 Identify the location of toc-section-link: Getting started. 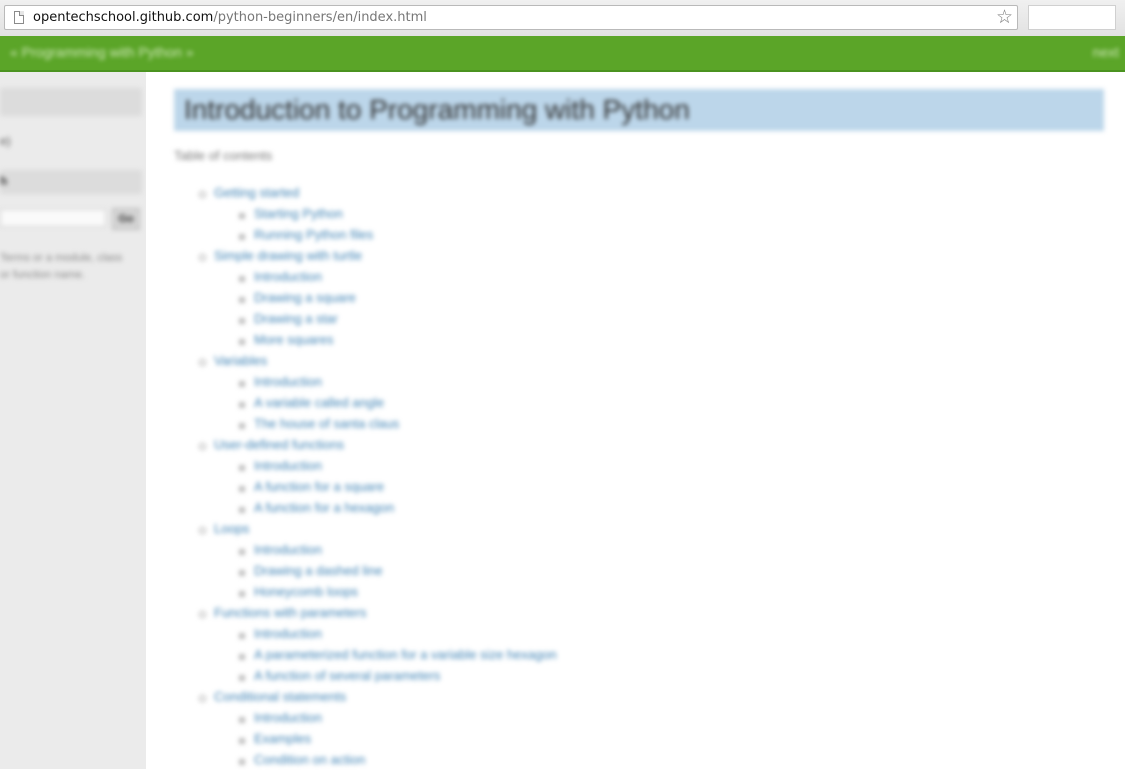
(376, 192).